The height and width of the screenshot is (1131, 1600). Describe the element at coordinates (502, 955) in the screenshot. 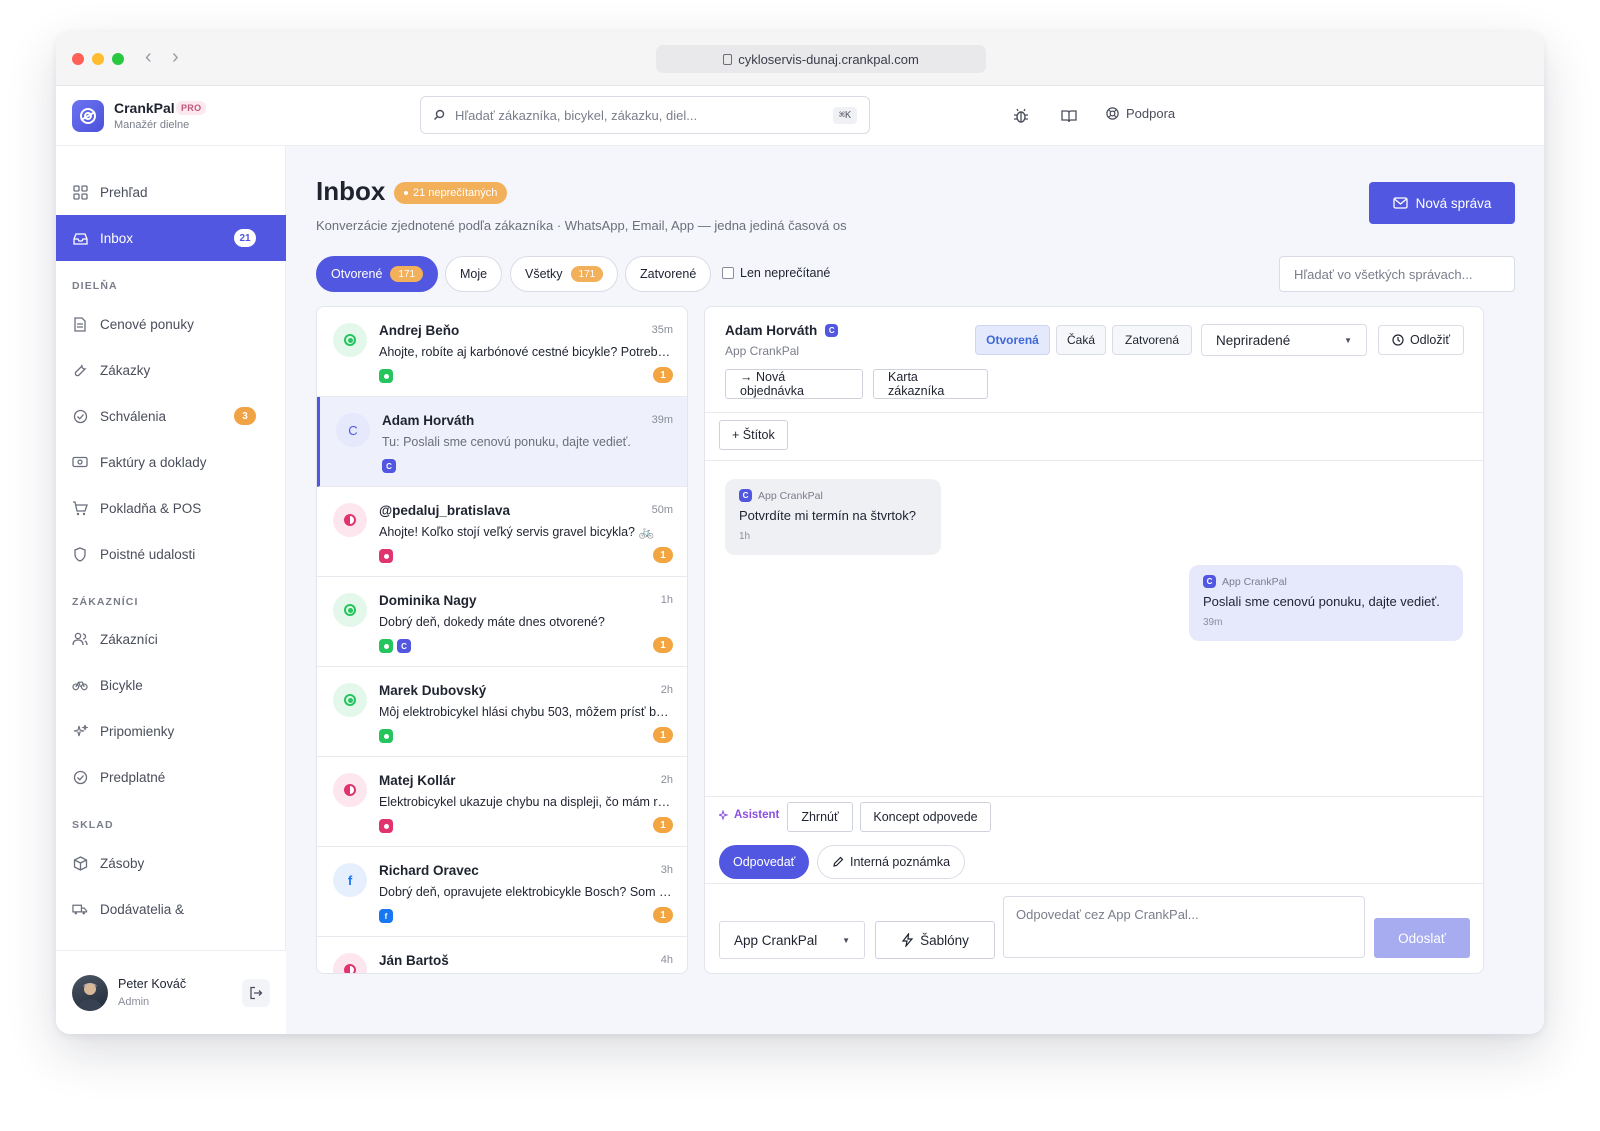

I see `conversation-item: Ján Bartoš 4h` at that location.